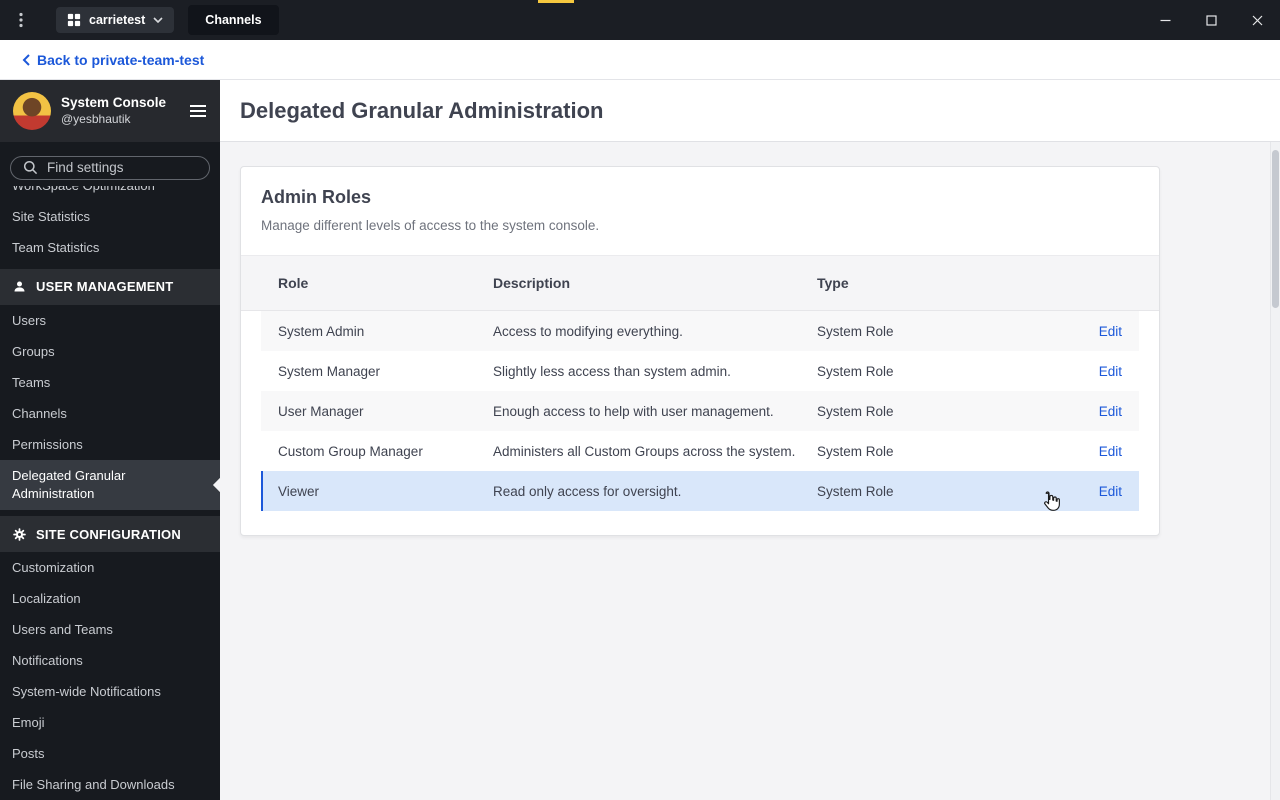  I want to click on description-cell: Slightly less access than system admin., so click(612, 371).